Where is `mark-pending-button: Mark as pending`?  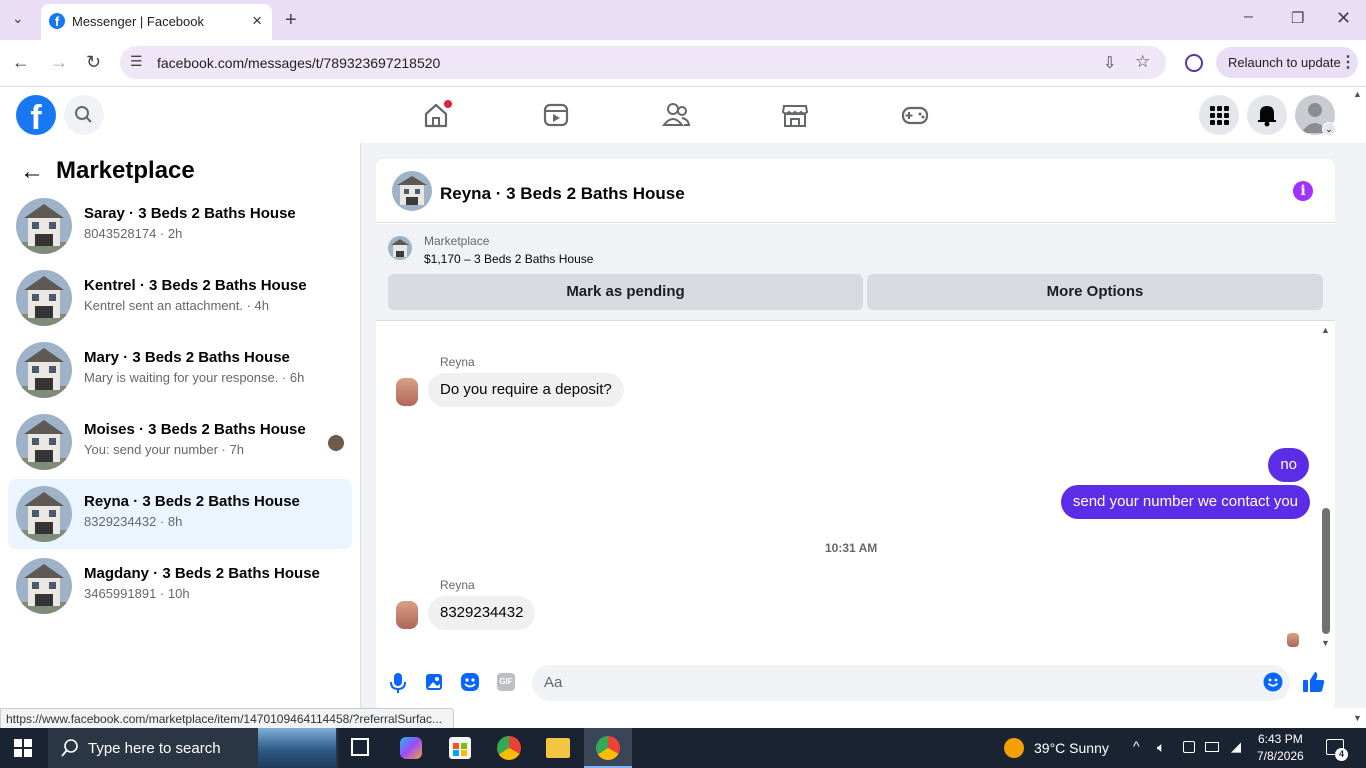 mark-pending-button: Mark as pending is located at coordinates (625, 292).